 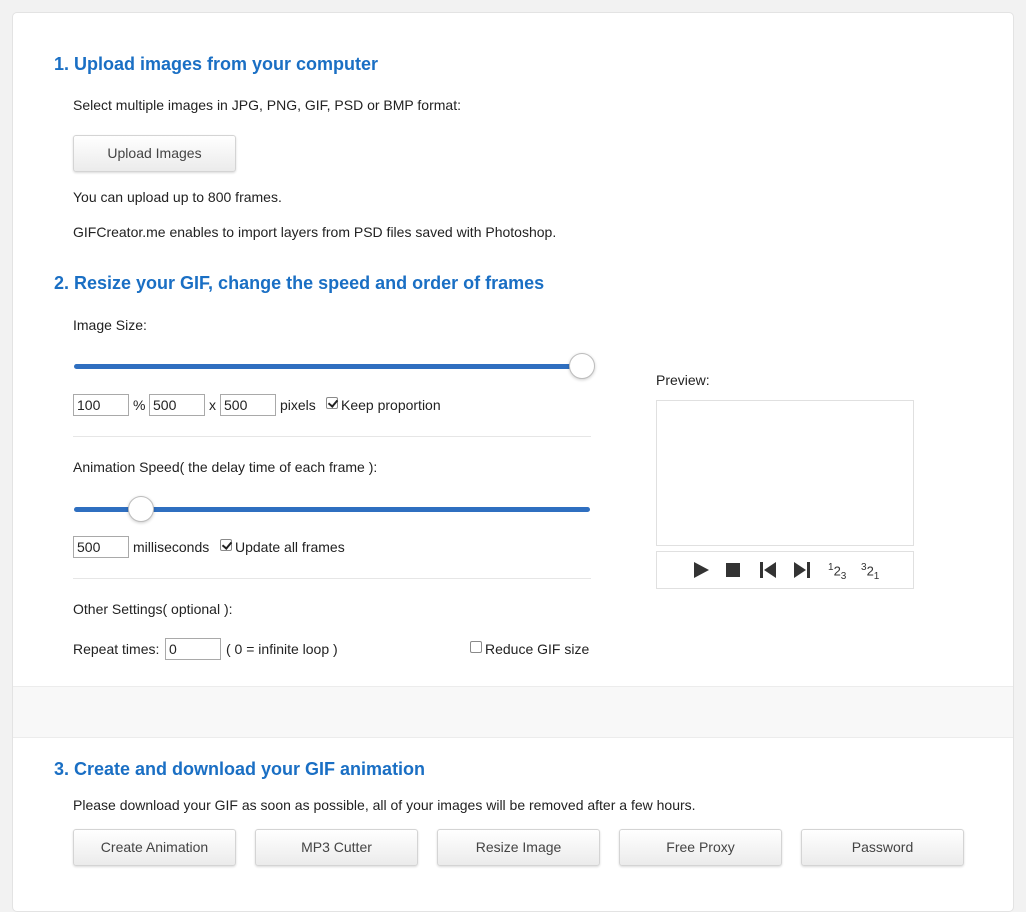 I want to click on pixels-unit: pixels, so click(x=298, y=405).